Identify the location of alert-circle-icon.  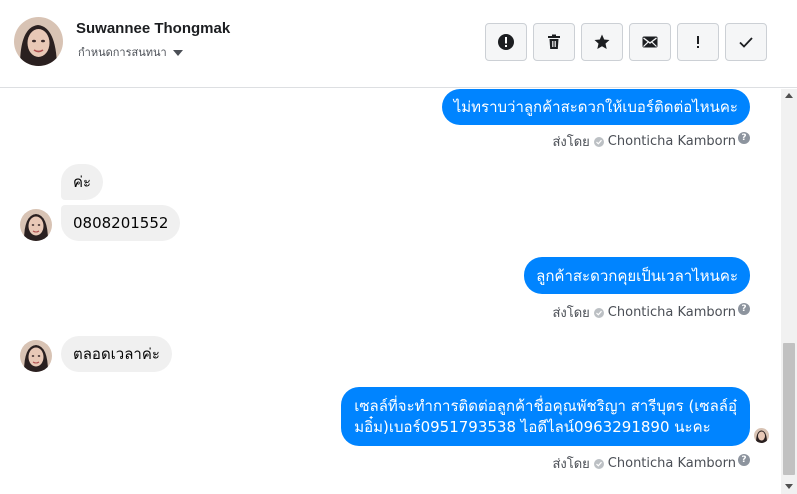
(506, 42).